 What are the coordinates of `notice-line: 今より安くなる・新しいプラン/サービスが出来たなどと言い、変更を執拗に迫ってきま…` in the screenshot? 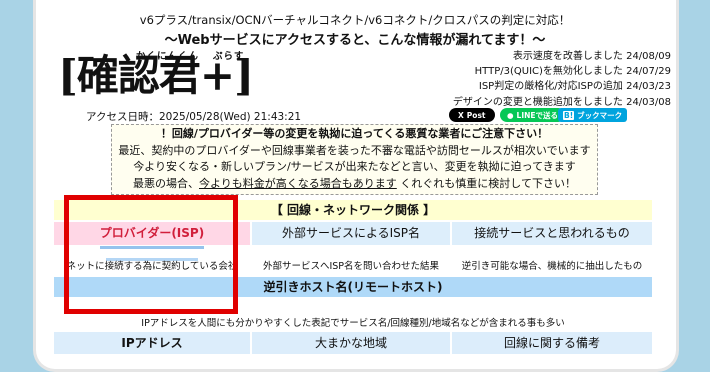 It's located at (354, 166).